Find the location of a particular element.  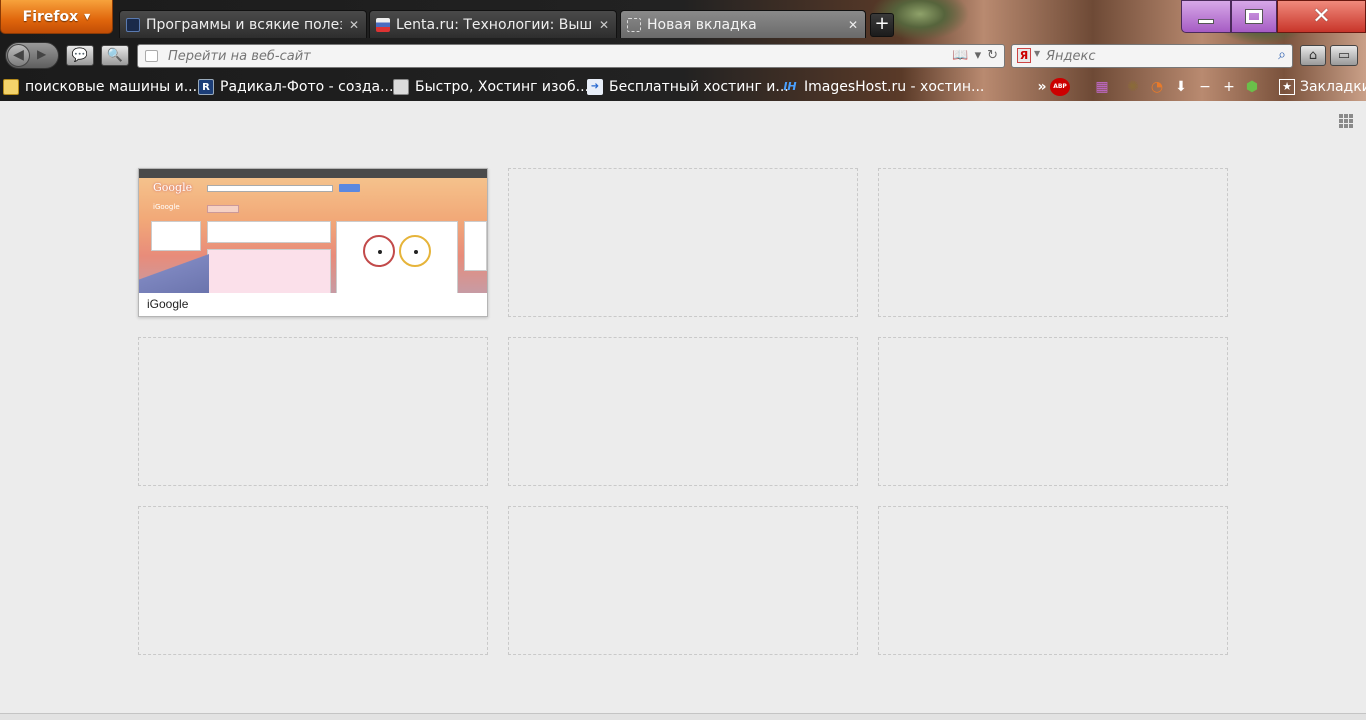

bookmarks-overflow-chevron: » is located at coordinates (1042, 87).